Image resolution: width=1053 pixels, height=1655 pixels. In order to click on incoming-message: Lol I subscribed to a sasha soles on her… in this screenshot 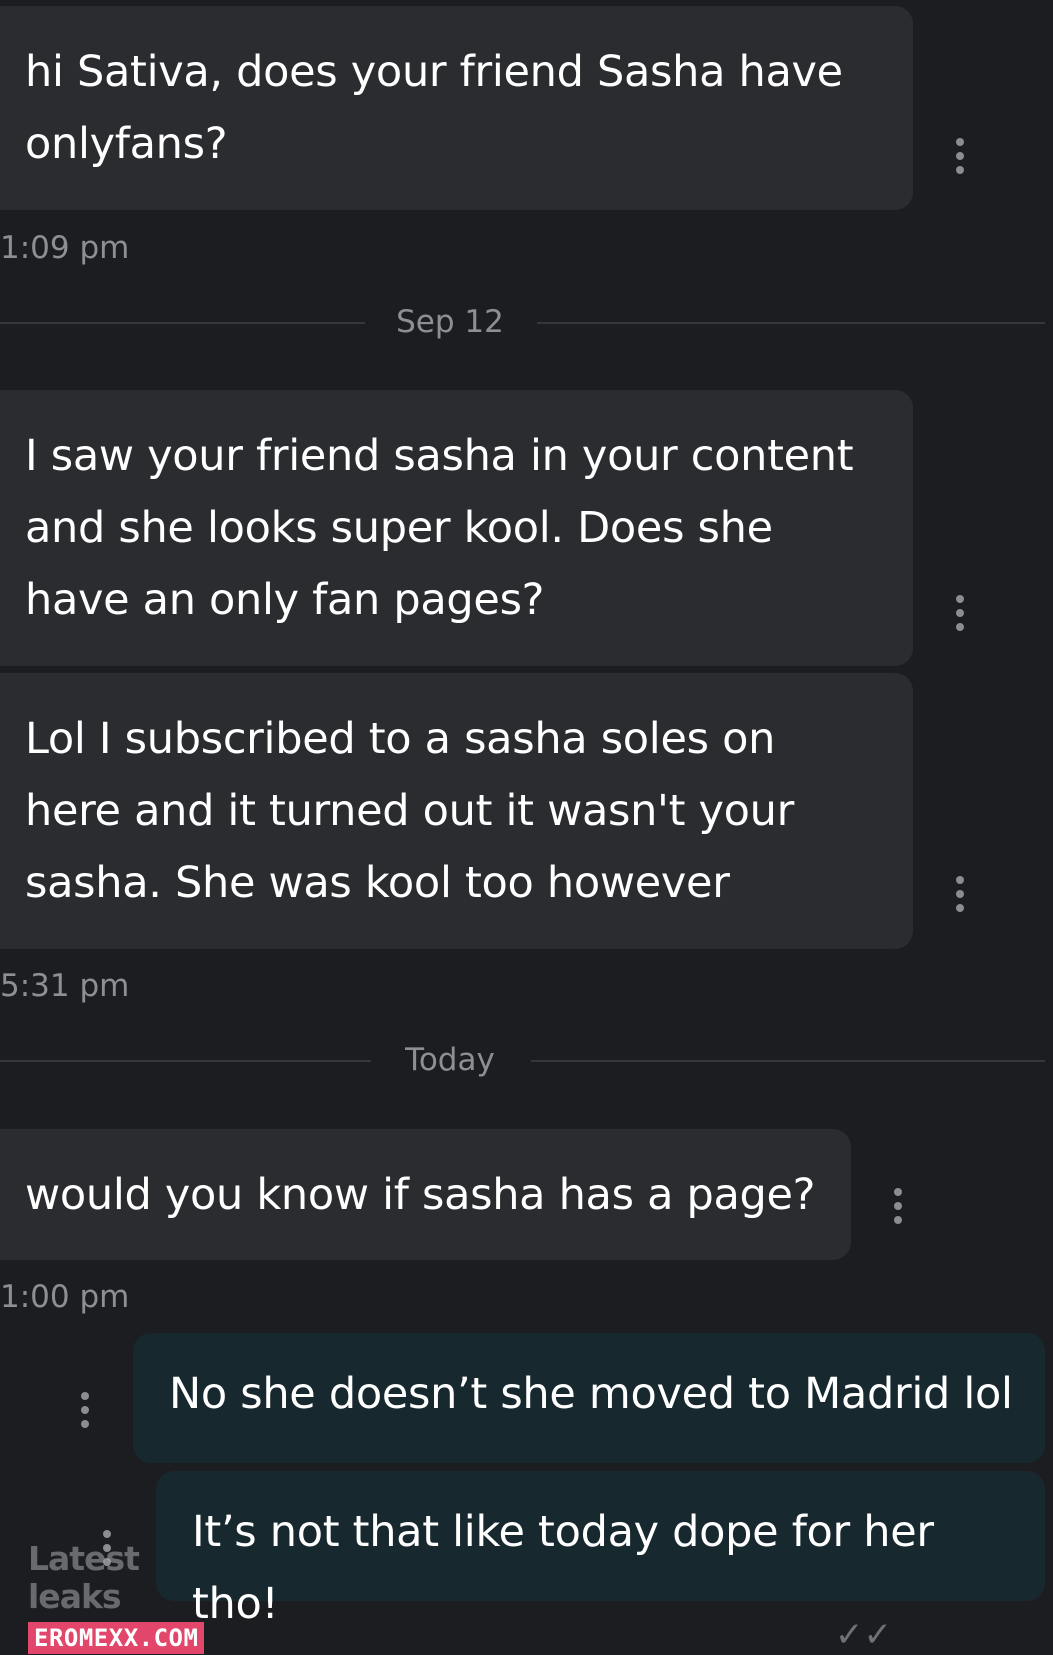, I will do `click(456, 811)`.